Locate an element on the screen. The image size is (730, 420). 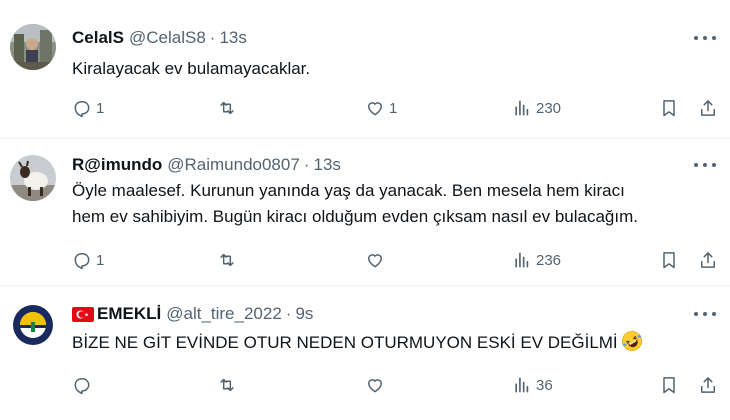
action-bar: 1 236 is located at coordinates (396, 260).